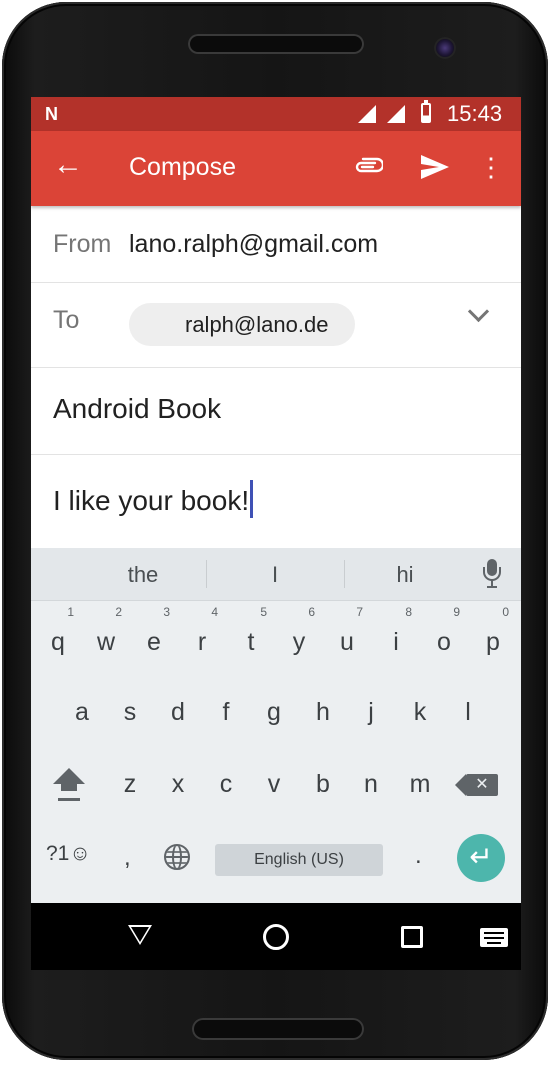 This screenshot has height=1065, width=552. Describe the element at coordinates (66, 320) in the screenshot. I see `to-label: To` at that location.